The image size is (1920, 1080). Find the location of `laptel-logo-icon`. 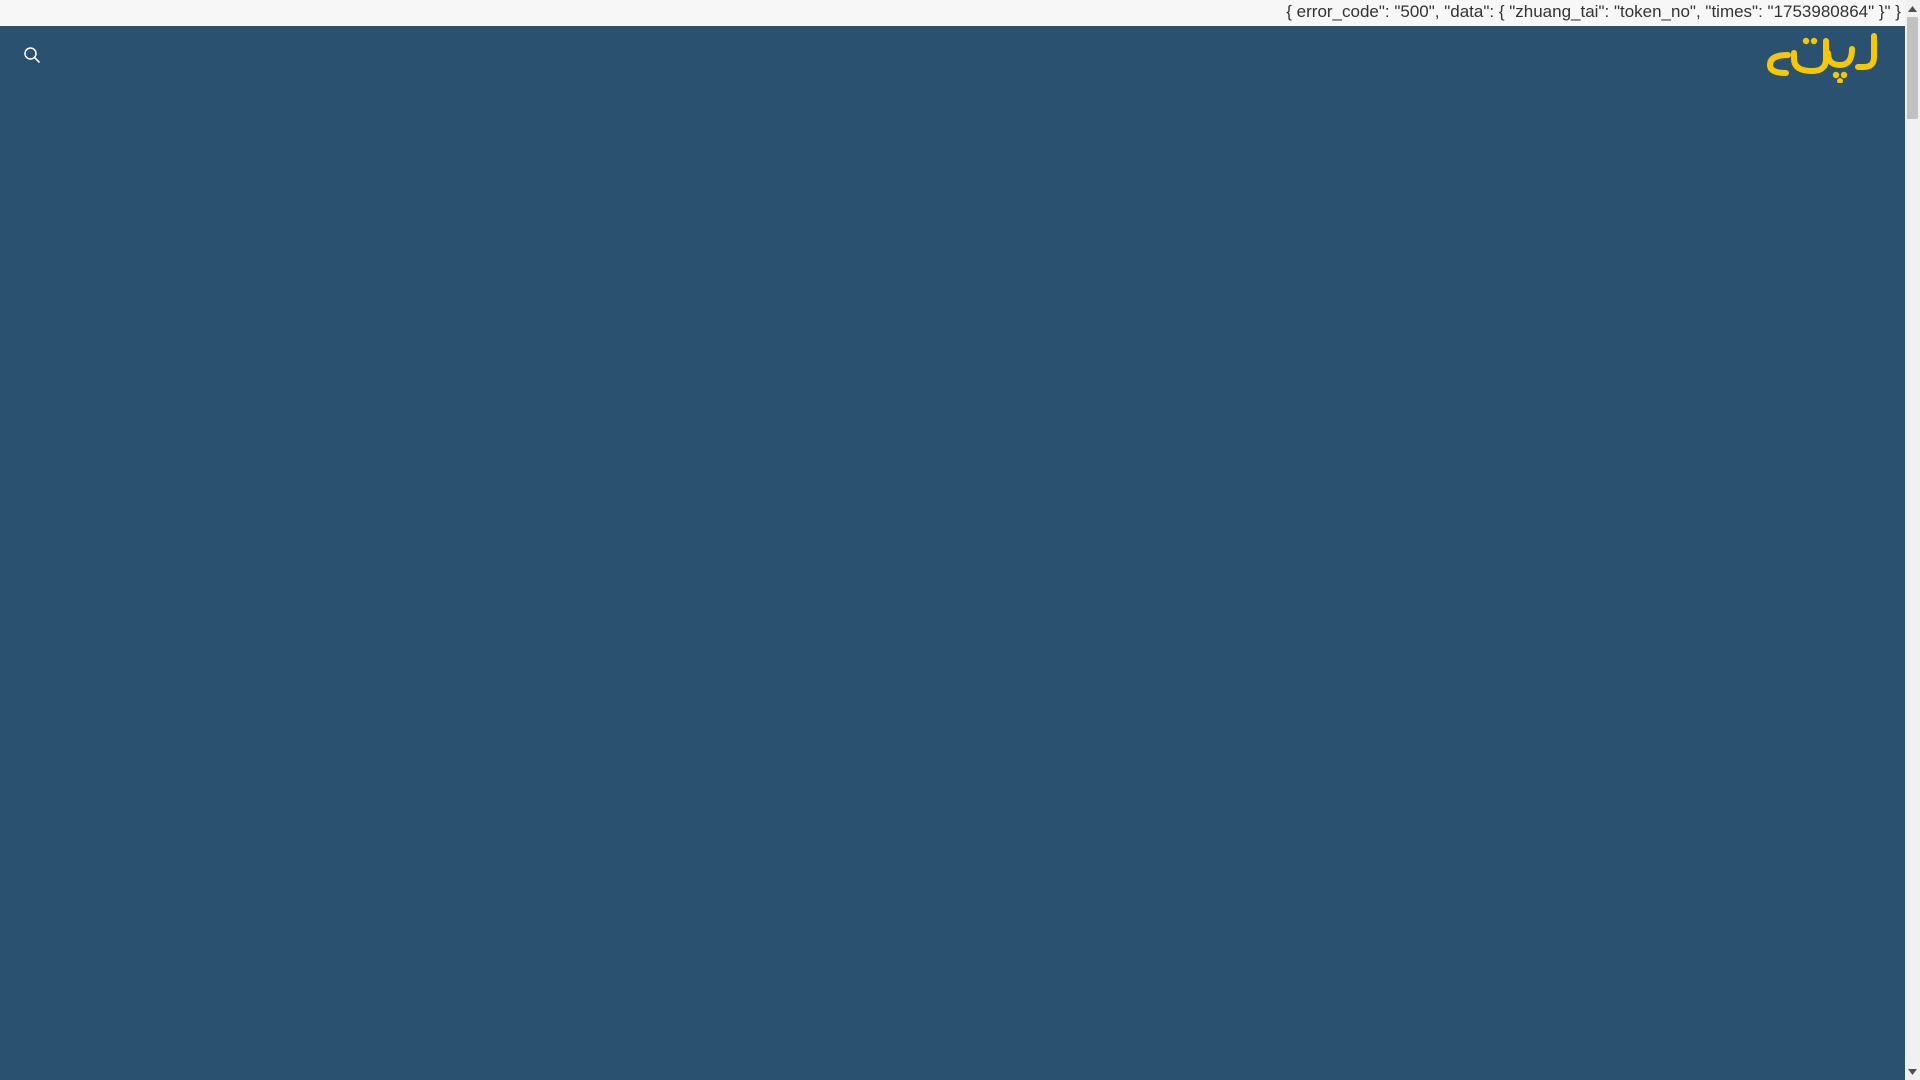

laptel-logo-icon is located at coordinates (1822, 58).